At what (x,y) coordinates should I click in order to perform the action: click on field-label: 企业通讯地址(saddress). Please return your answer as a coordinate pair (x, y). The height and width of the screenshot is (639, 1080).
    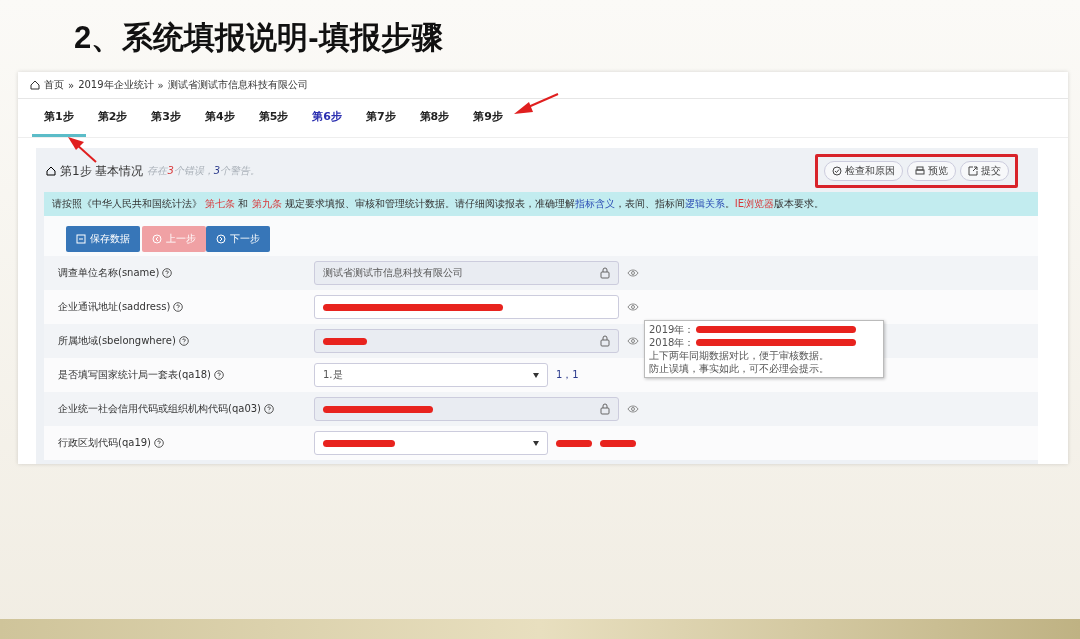
    Looking at the image, I should click on (114, 307).